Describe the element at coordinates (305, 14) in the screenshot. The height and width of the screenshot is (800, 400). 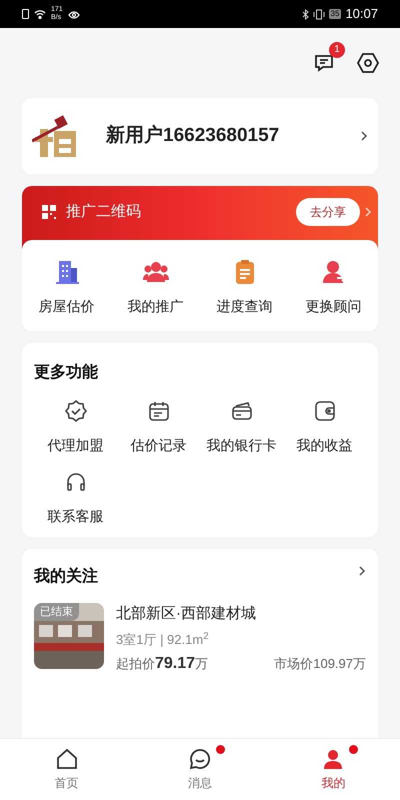
I see `bluetooth-icon` at that location.